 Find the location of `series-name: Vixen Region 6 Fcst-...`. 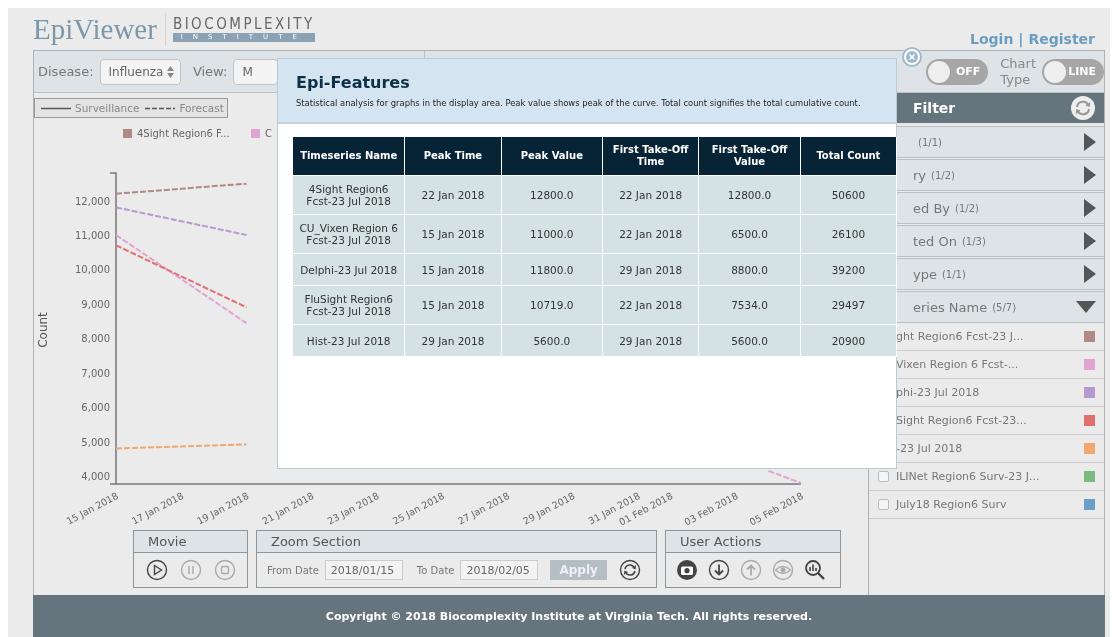

series-name: Vixen Region 6 Fcst-... is located at coordinates (957, 364).